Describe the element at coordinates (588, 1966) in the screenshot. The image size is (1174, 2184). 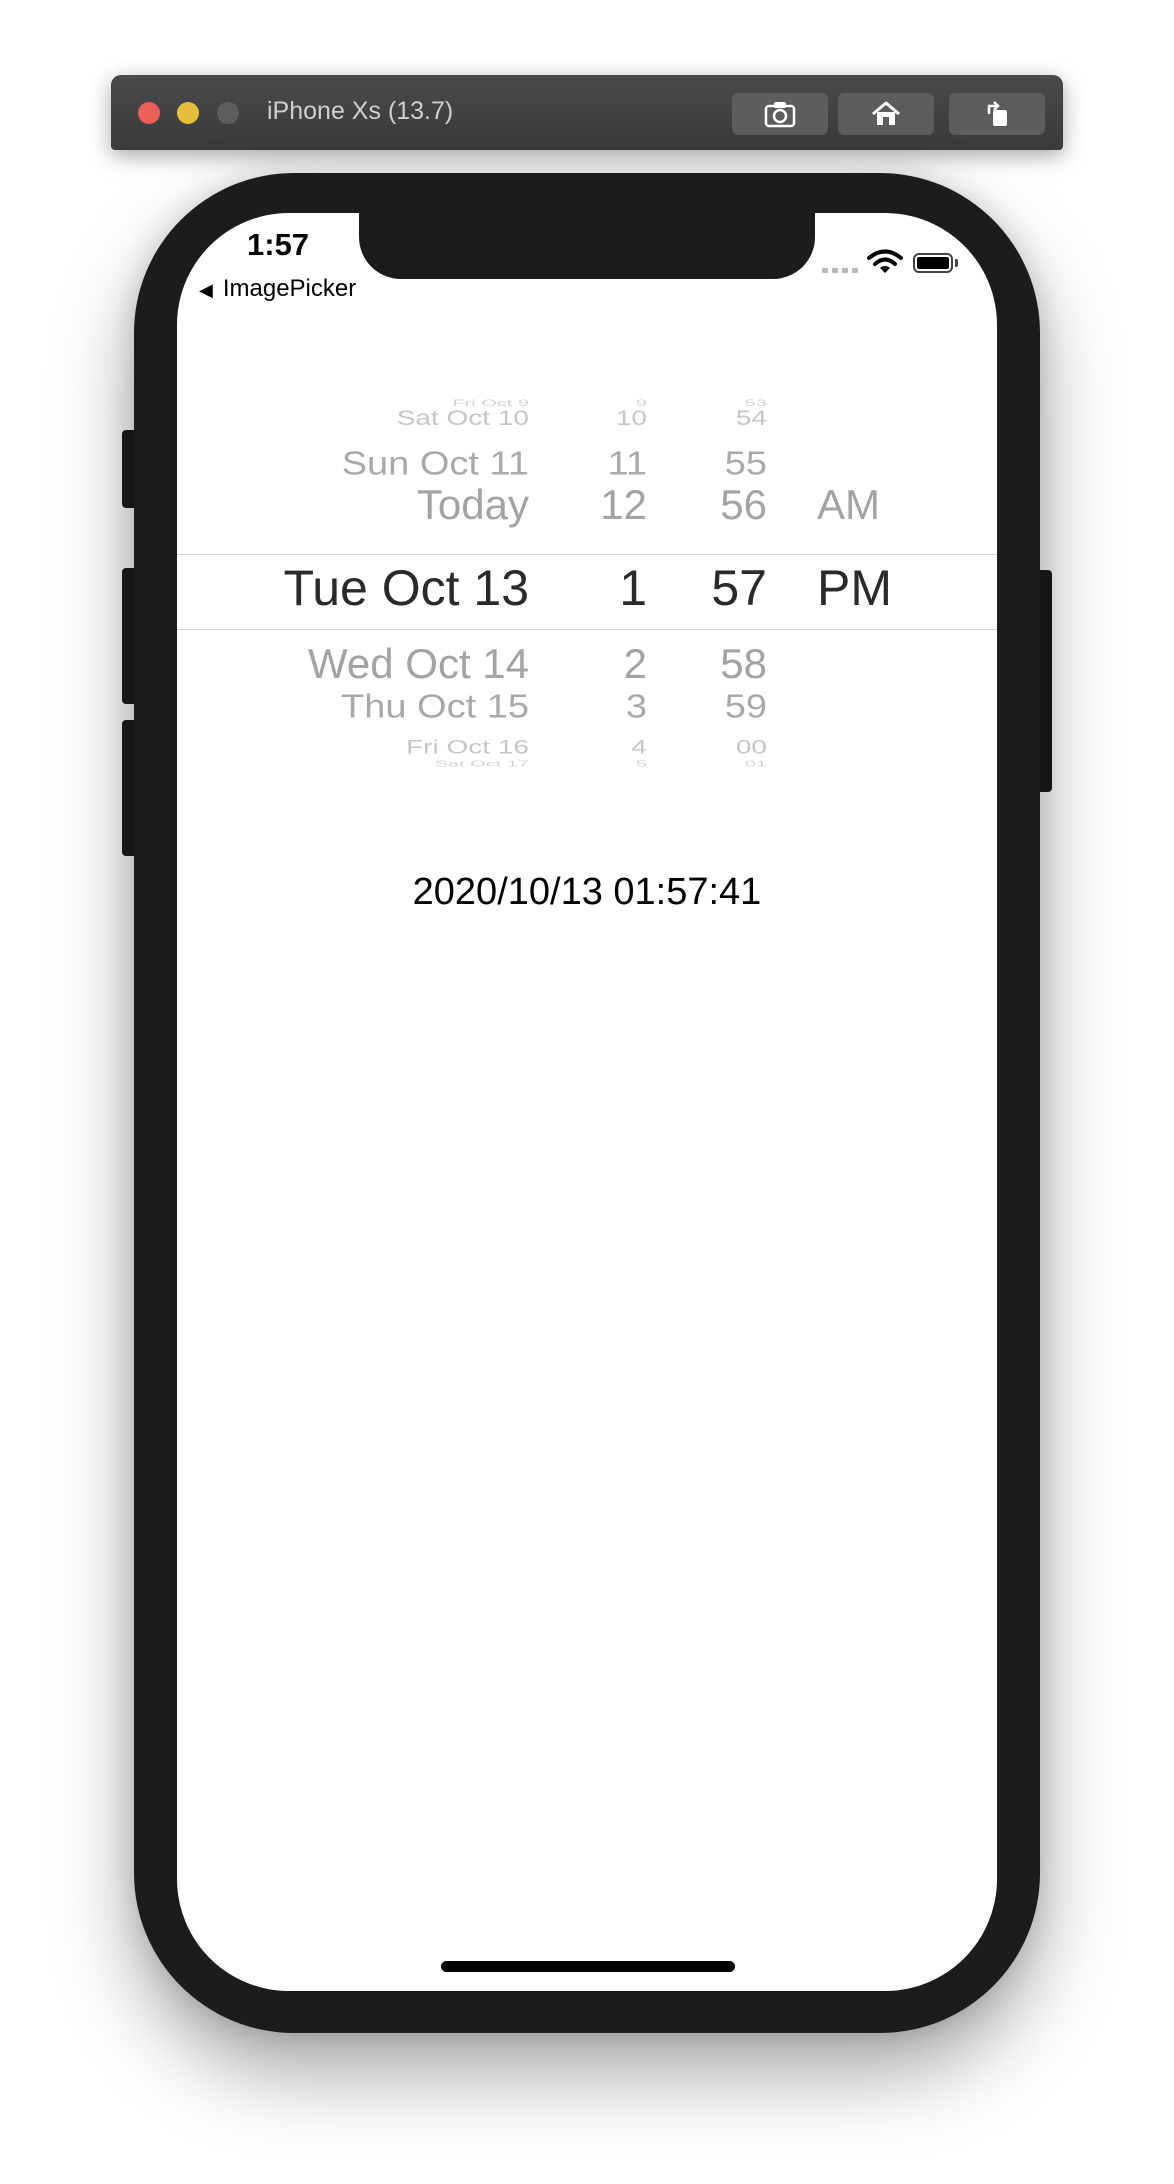
I see `home-indicator` at that location.